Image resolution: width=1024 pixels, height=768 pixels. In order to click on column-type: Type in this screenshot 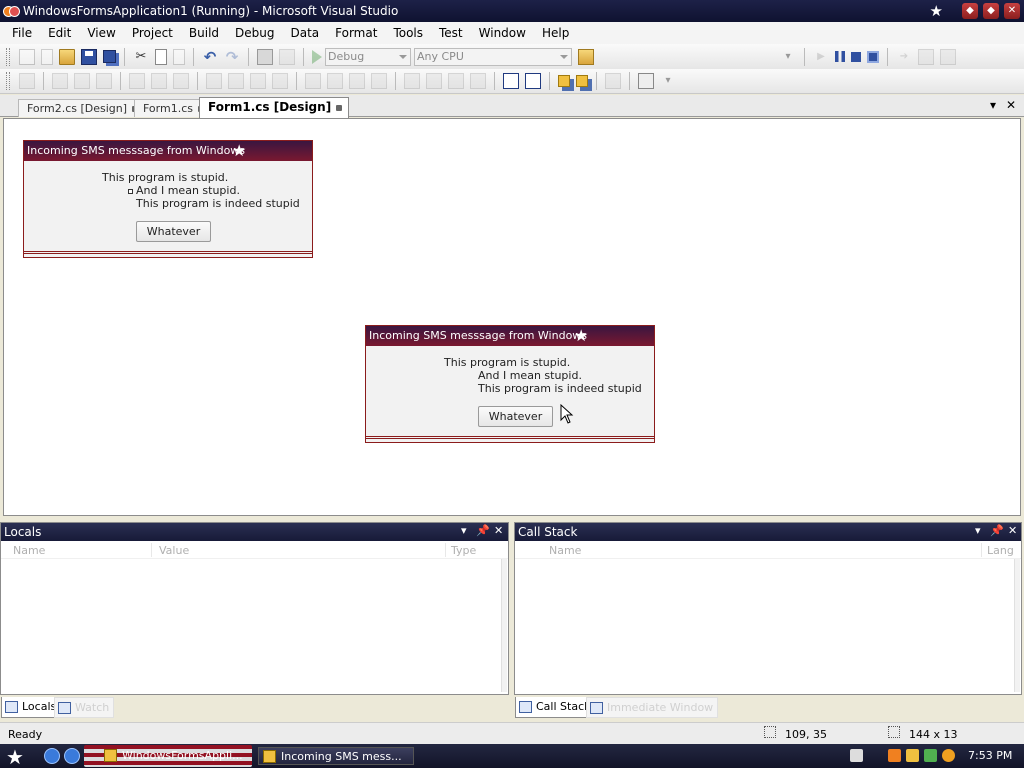, I will do `click(463, 550)`.